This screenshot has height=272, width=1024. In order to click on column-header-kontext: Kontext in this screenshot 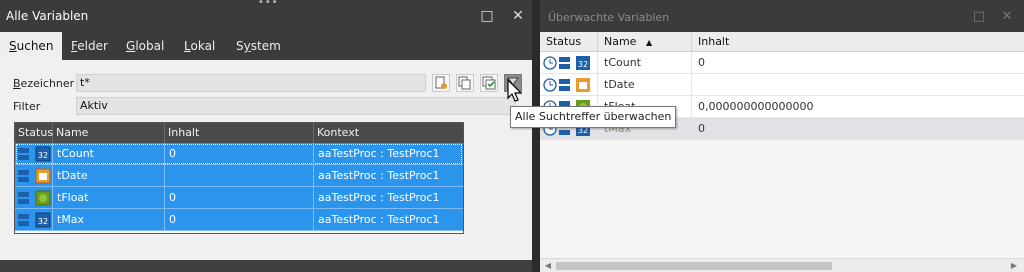, I will do `click(388, 133)`.